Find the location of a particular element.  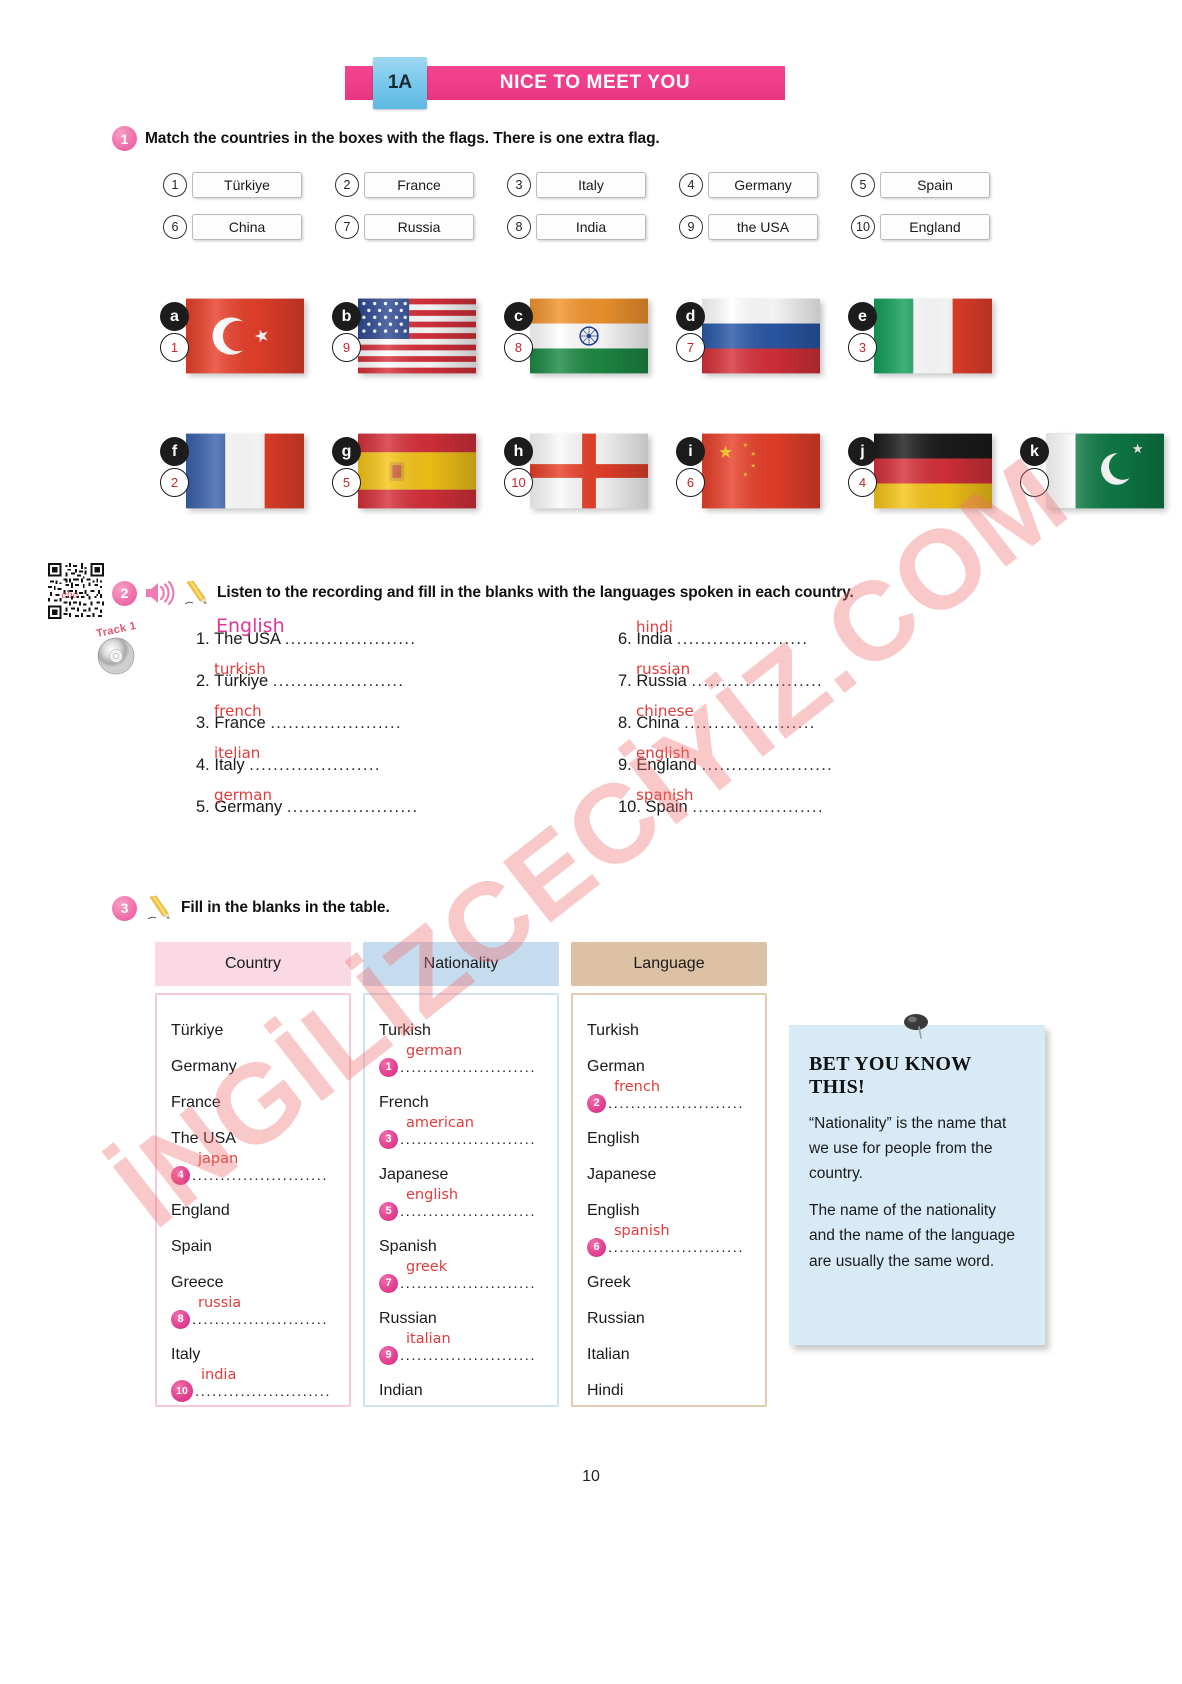

country-name-box: the USA is located at coordinates (763, 227).